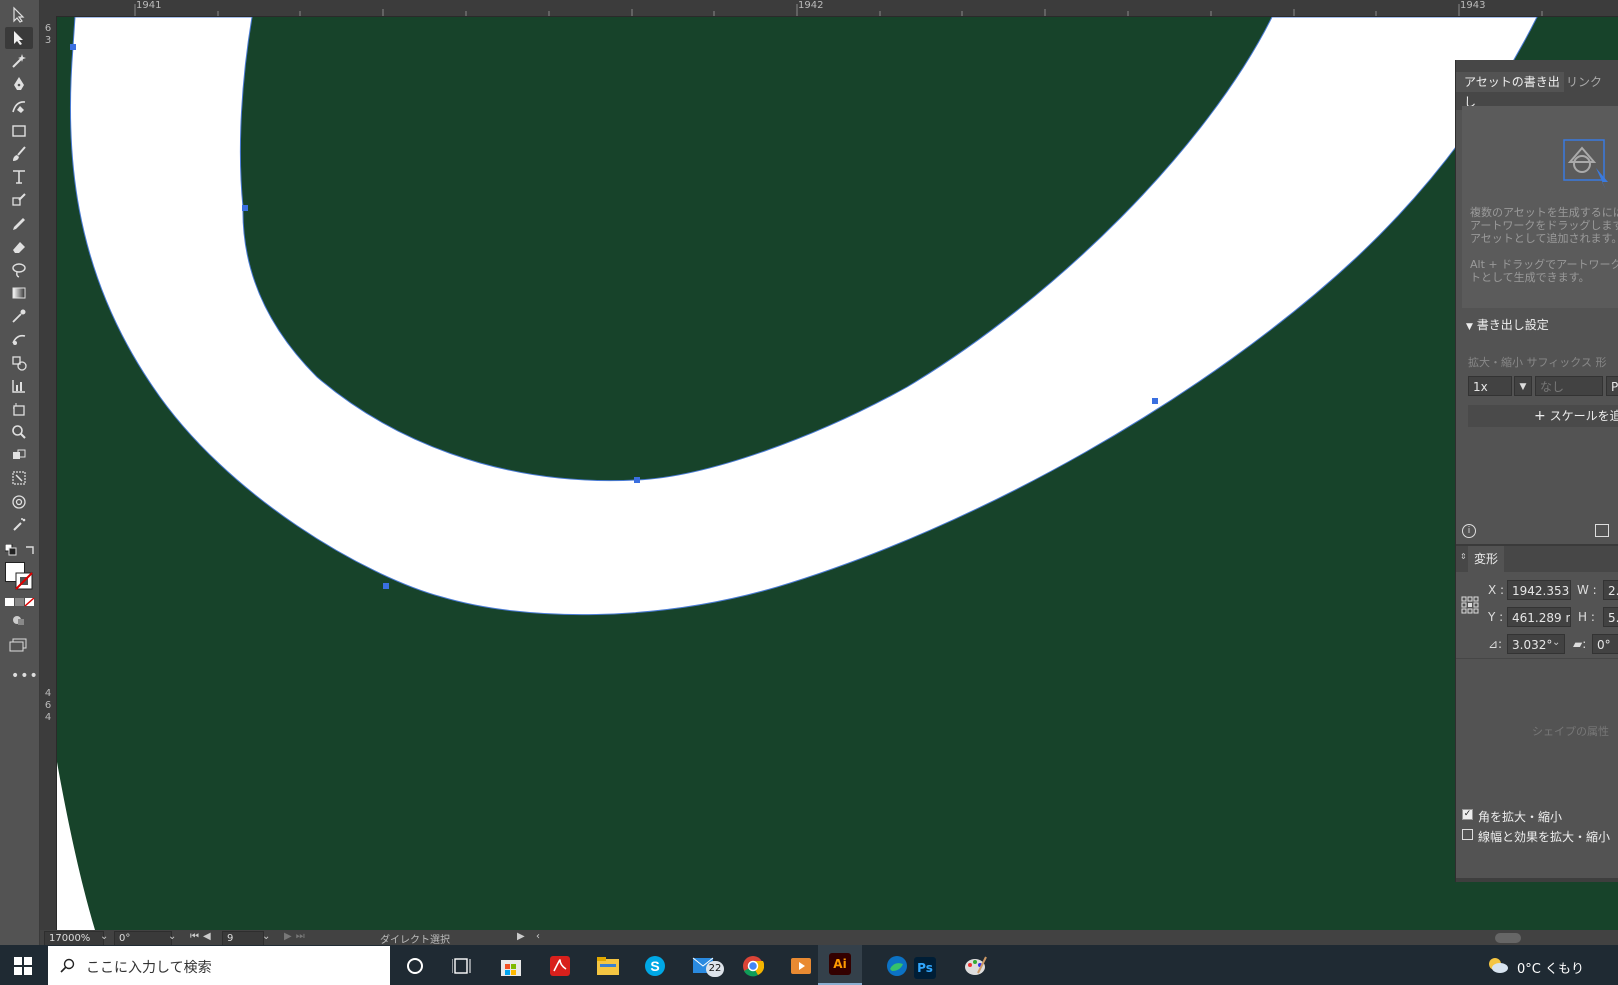 This screenshot has width=1618, height=985. What do you see at coordinates (19, 154) in the screenshot?
I see `paintbrush-tool-icon` at bounding box center [19, 154].